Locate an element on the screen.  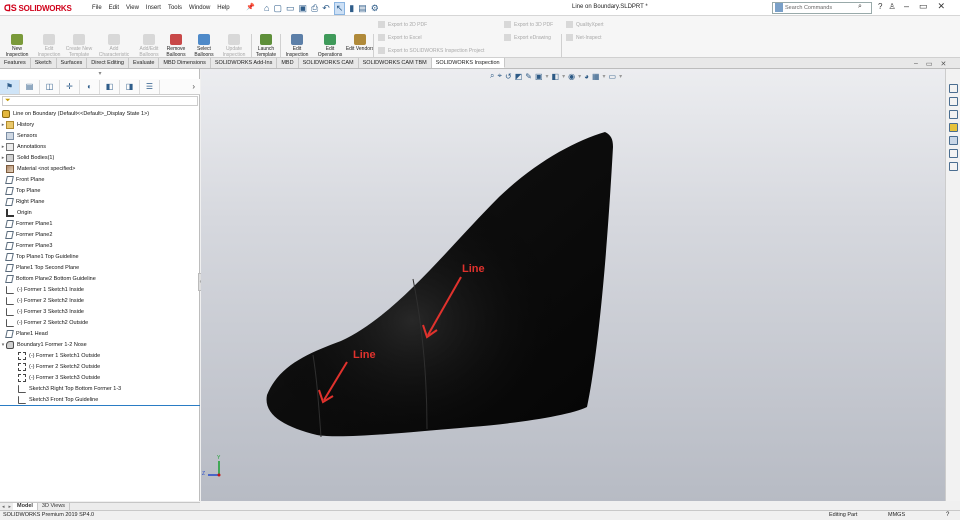
design-library-icon is located at coordinates (953, 101).